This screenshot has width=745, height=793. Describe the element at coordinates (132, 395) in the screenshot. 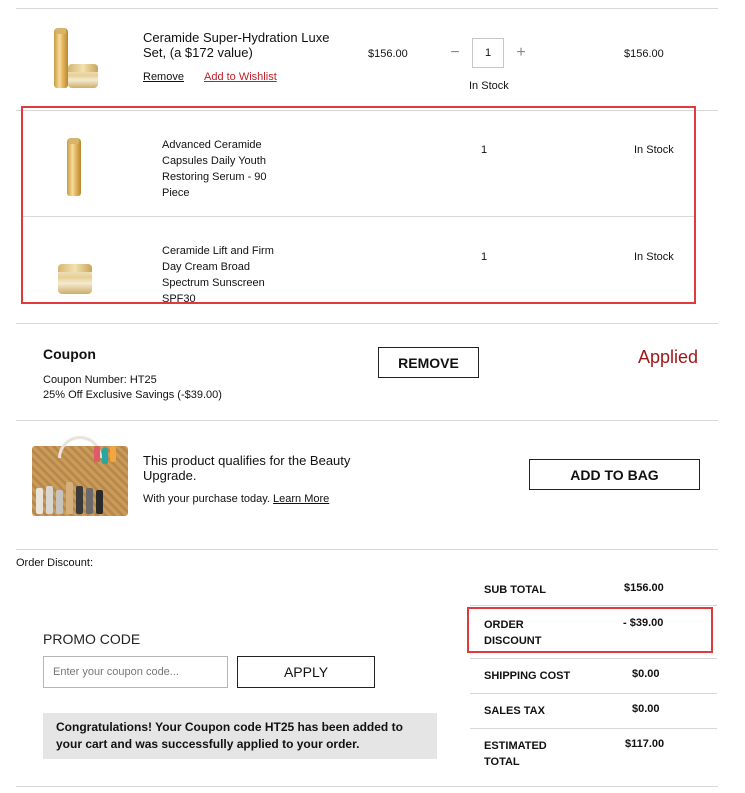

I see `coupon-savings: 25% Off Exclusive Savings (-$39.00)` at that location.